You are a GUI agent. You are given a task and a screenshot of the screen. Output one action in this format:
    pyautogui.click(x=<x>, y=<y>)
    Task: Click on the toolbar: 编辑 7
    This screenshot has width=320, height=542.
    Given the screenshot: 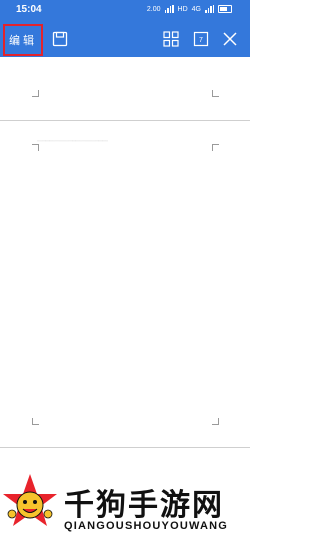 What is the action you would take?
    pyautogui.click(x=125, y=39)
    